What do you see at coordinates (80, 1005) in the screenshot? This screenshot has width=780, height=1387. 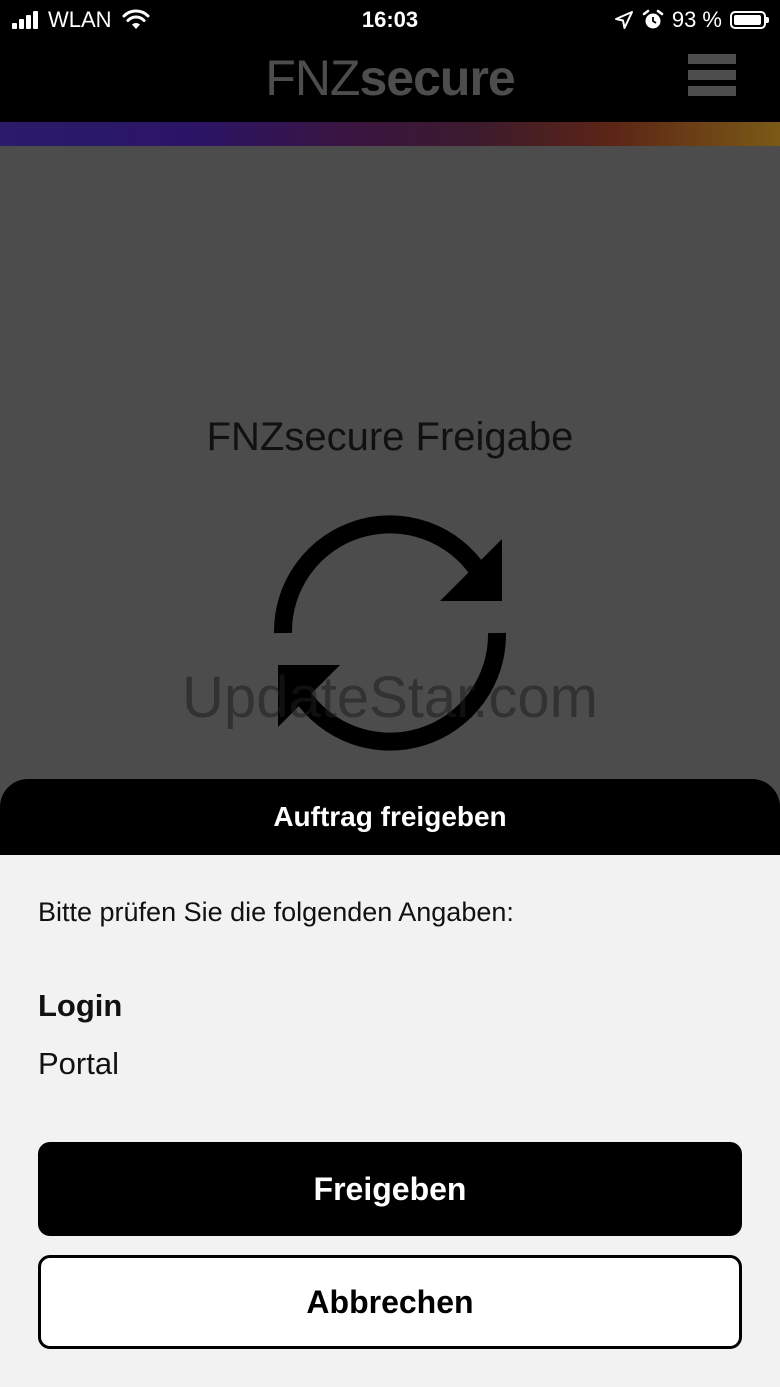 I see `detail-label: Login` at bounding box center [80, 1005].